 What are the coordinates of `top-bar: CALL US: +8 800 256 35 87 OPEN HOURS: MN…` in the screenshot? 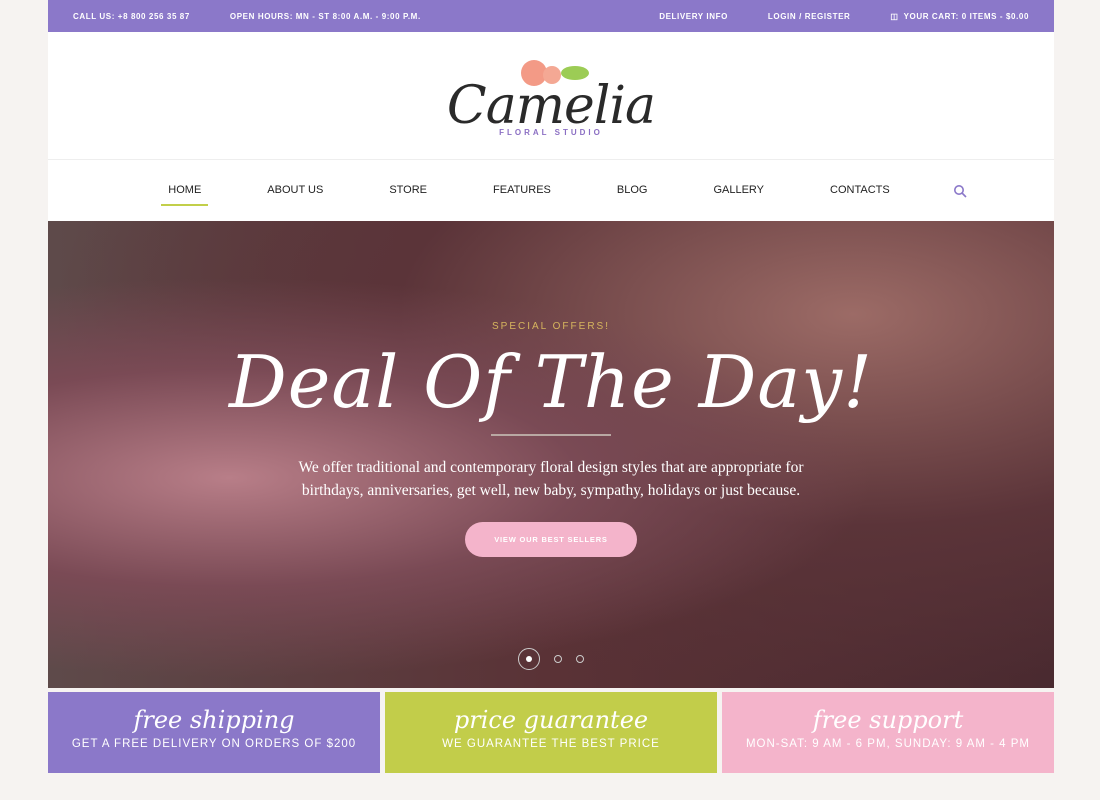 It's located at (551, 16).